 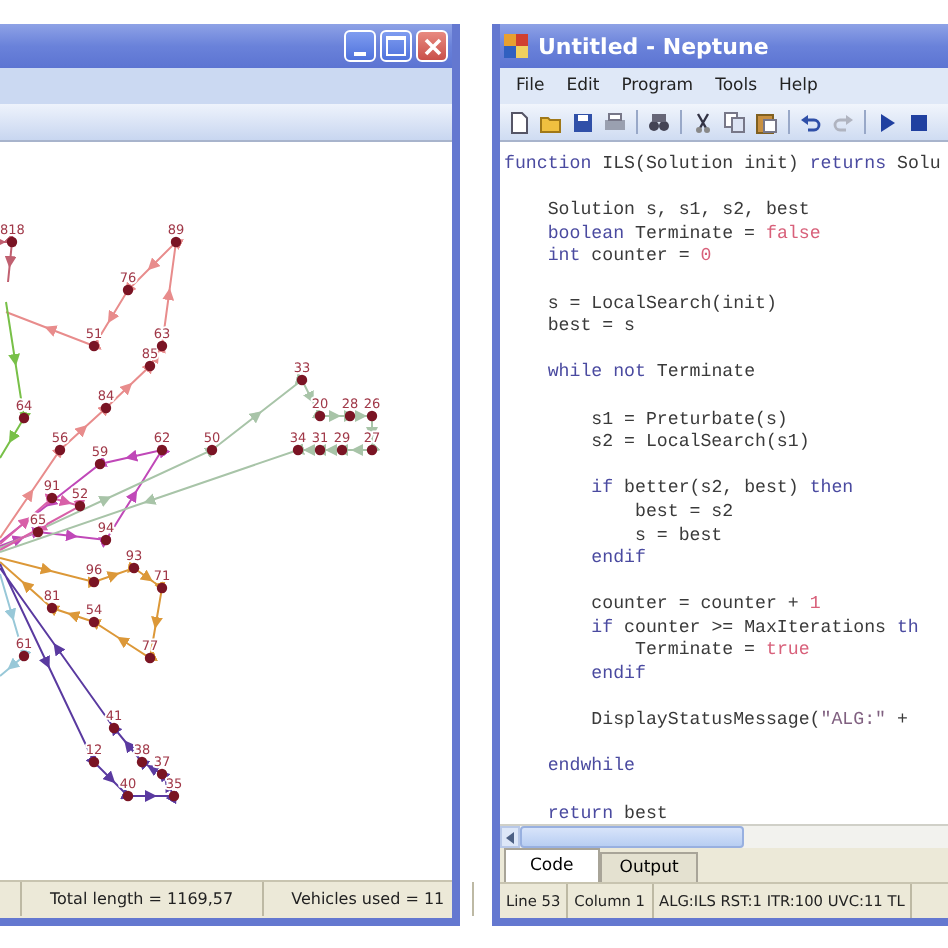 What do you see at coordinates (767, 122) in the screenshot?
I see `paste-icon` at bounding box center [767, 122].